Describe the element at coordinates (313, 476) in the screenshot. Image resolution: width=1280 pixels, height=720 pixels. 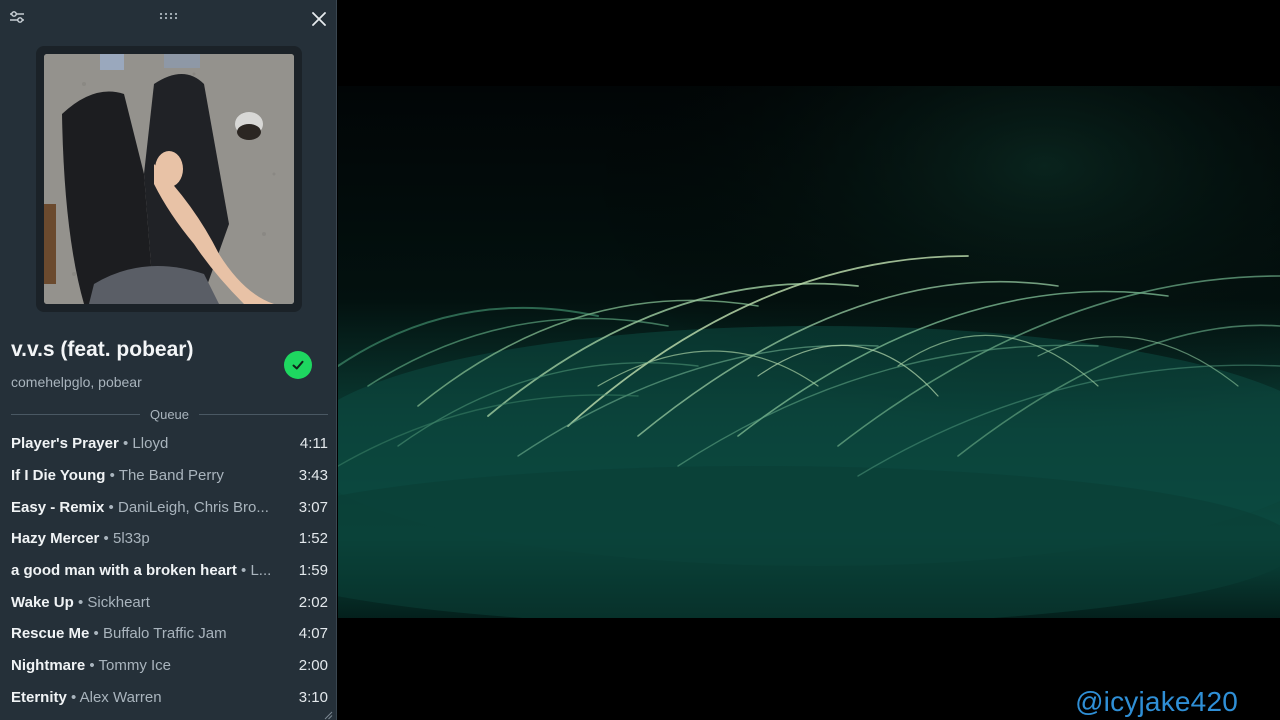
I see `queue-item-duration: 3:43` at that location.